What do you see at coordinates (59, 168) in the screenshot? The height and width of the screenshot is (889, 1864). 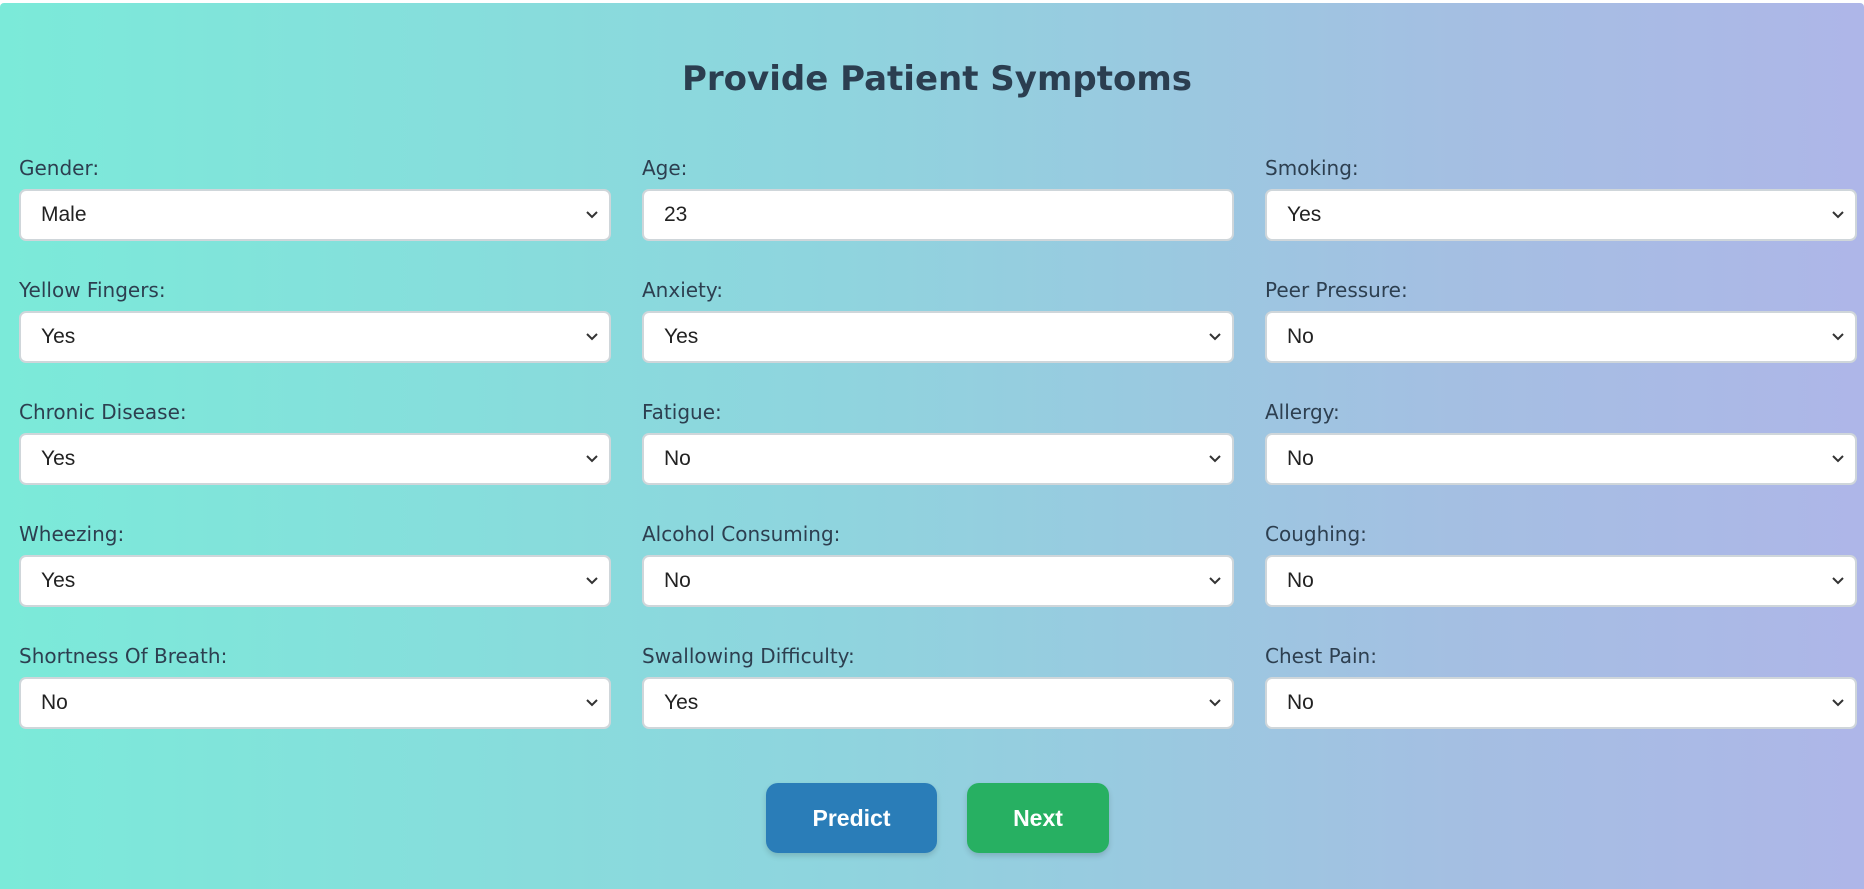 I see `field-label: Gender:` at bounding box center [59, 168].